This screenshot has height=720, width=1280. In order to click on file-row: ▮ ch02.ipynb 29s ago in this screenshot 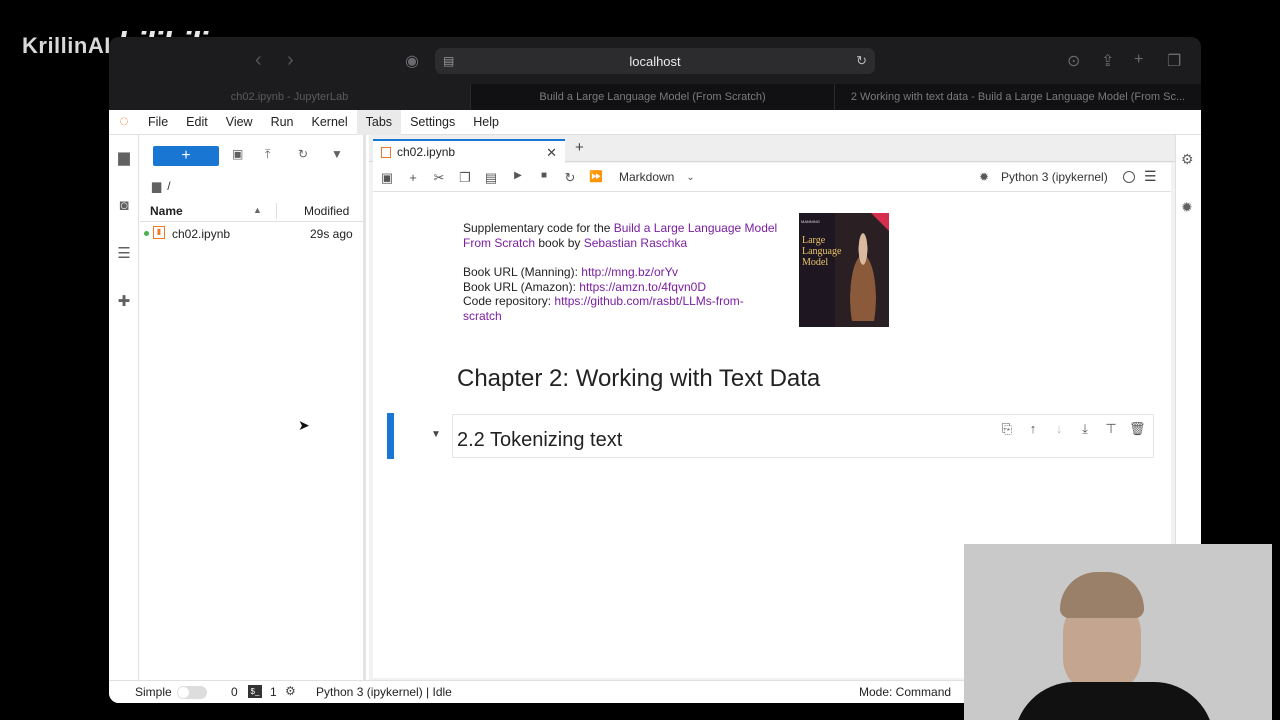, I will do `click(251, 234)`.